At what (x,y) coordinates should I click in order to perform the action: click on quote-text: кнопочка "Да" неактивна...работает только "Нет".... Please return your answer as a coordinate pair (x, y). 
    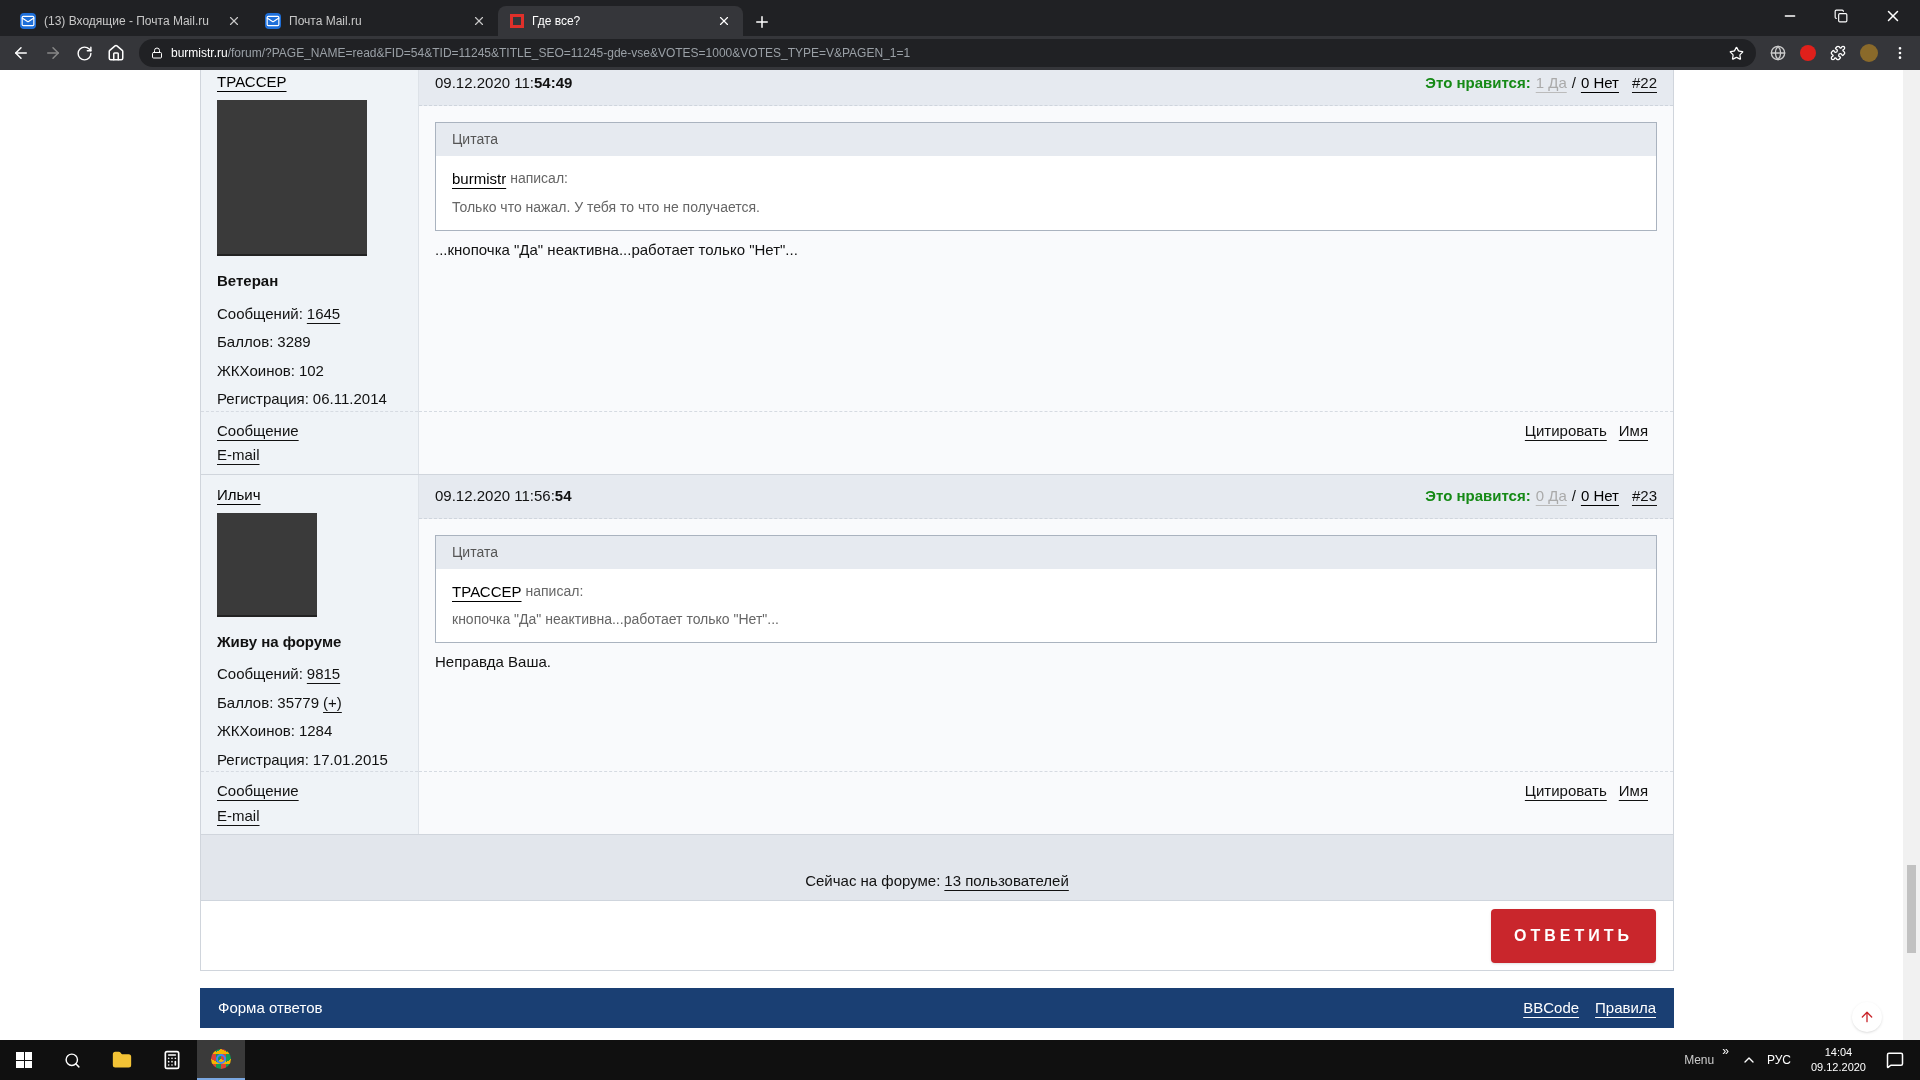
    Looking at the image, I should click on (616, 619).